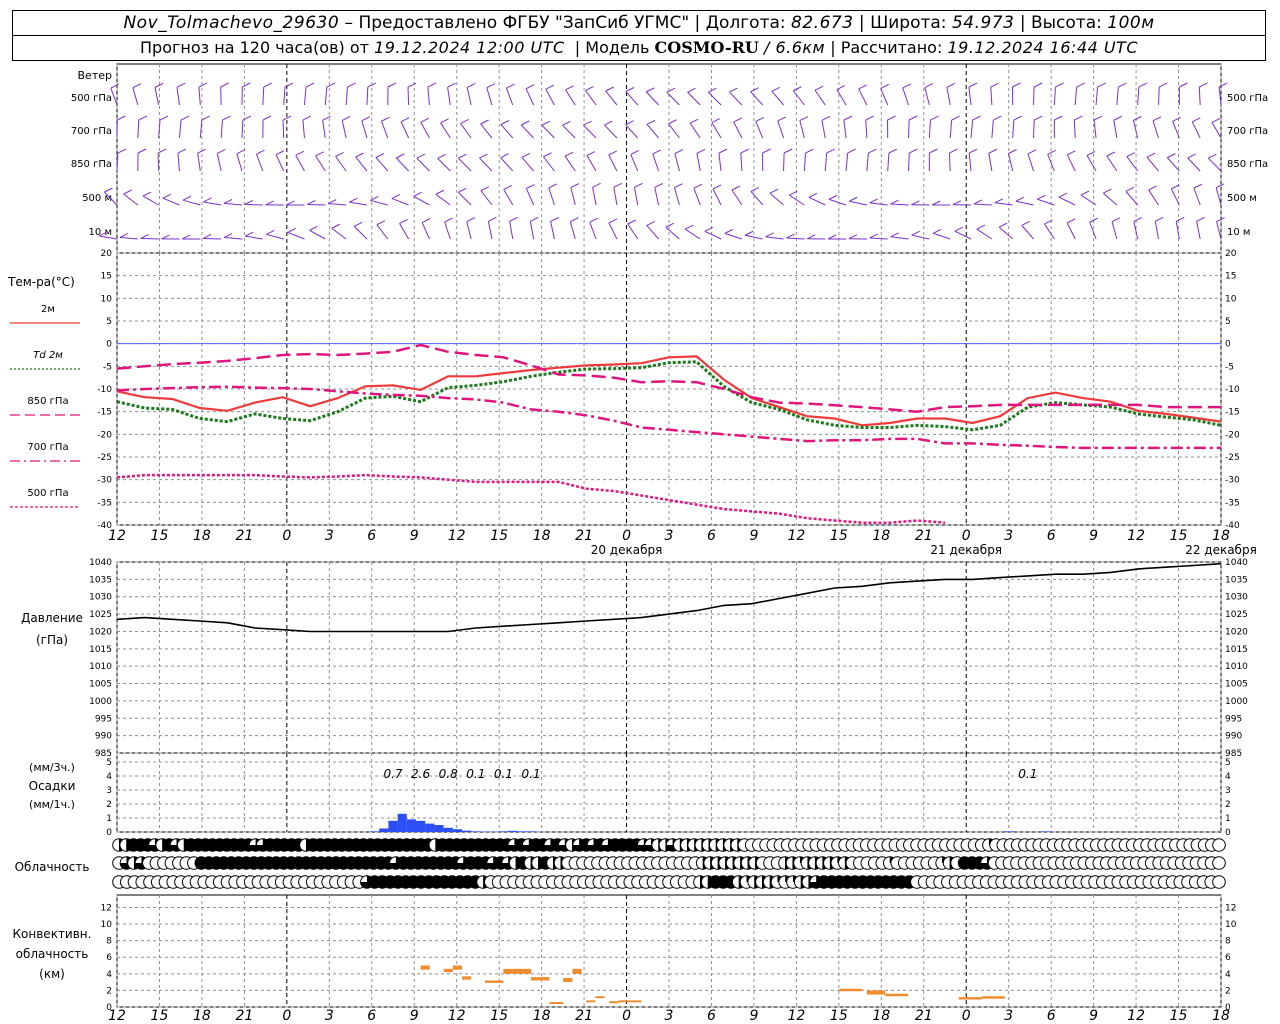 The image size is (1280, 1024). I want to click on pressure-tick-label-left: 1010, so click(100, 667).